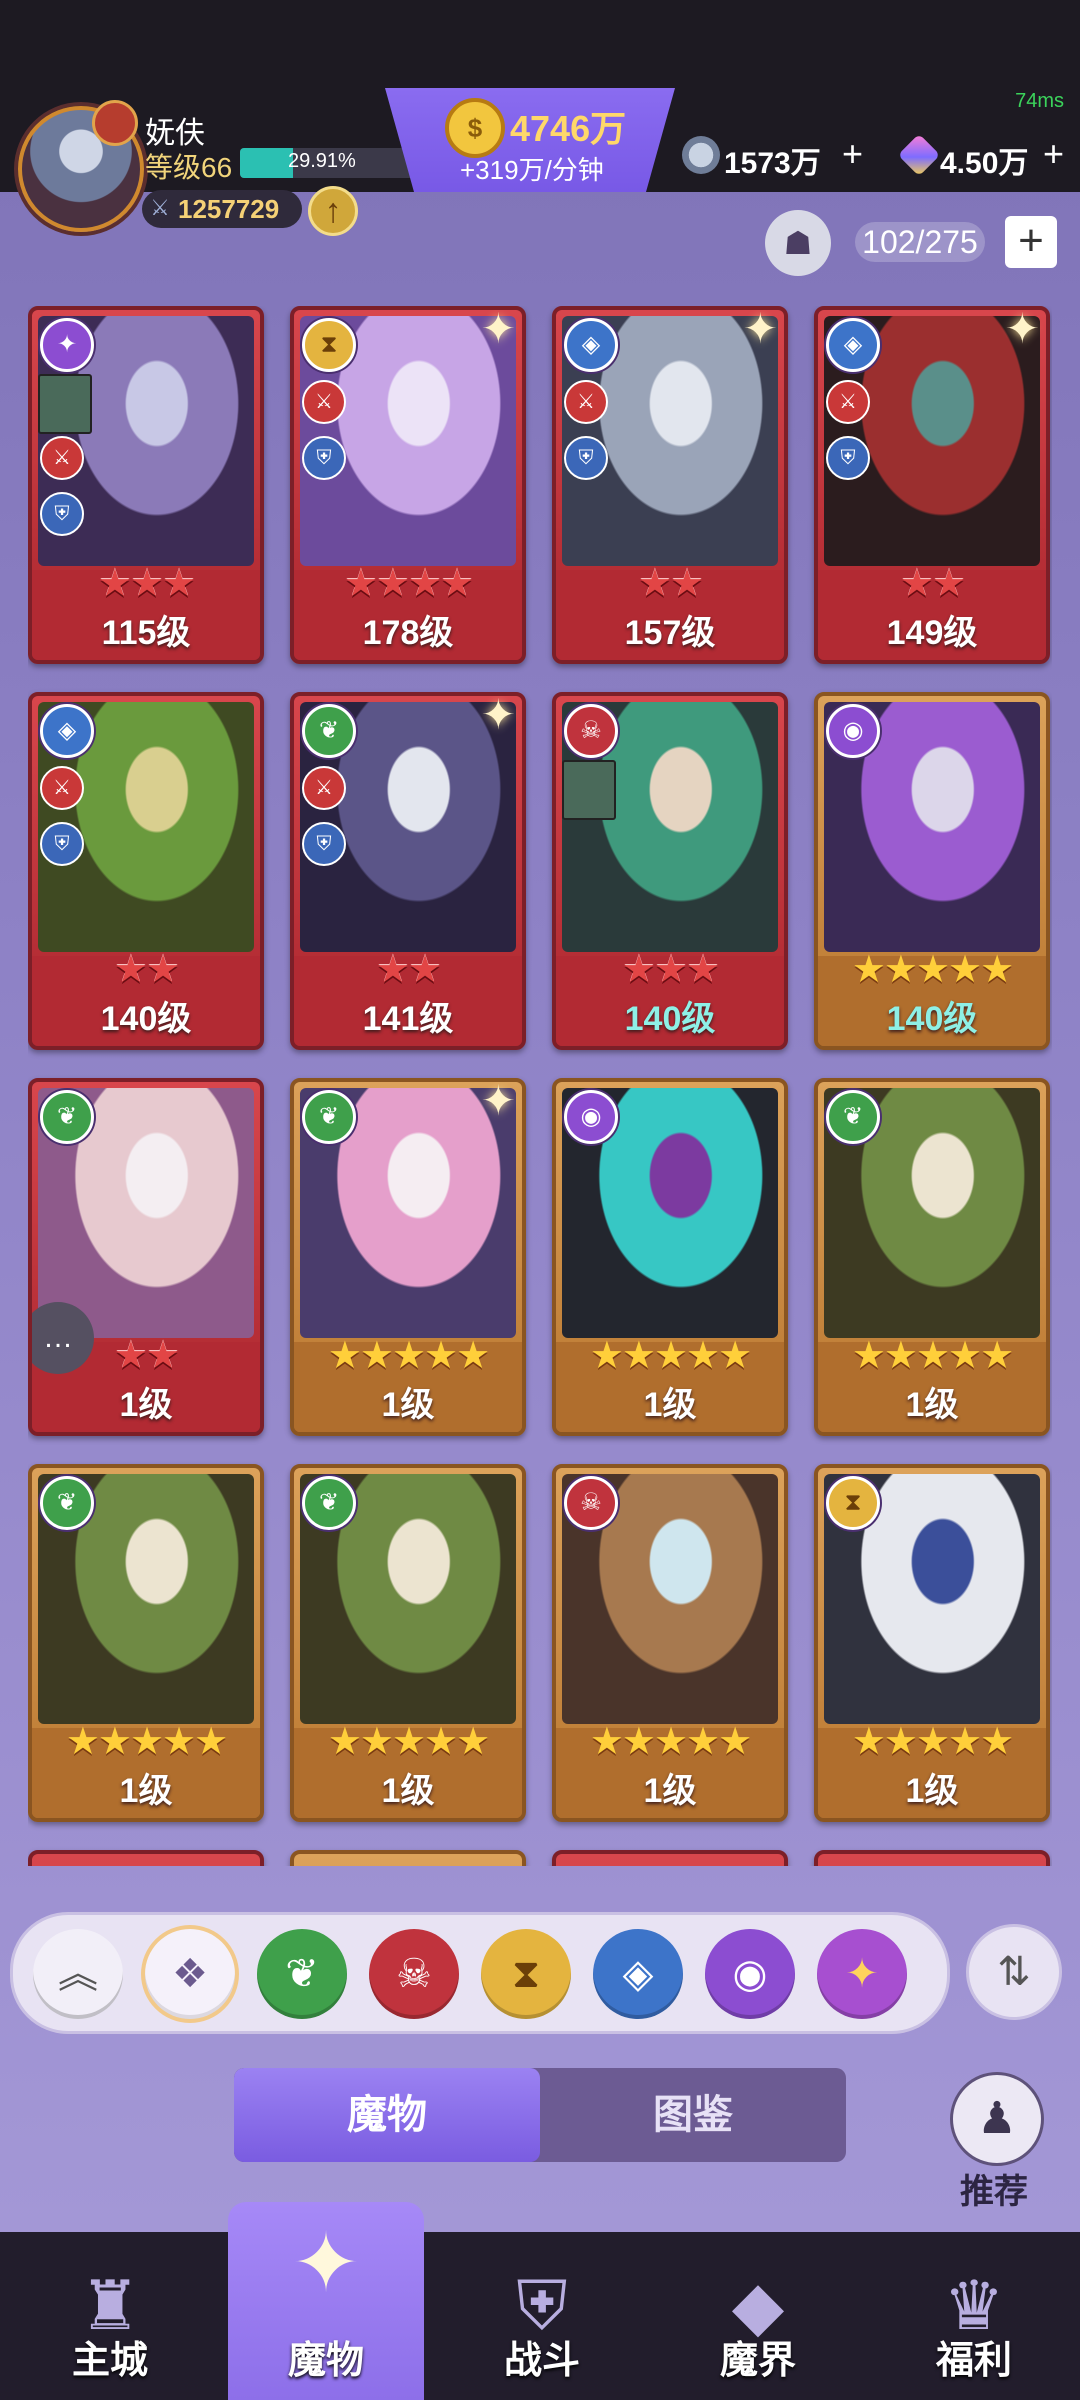 The height and width of the screenshot is (2400, 1080). I want to click on add-silver-button: +, so click(852, 154).